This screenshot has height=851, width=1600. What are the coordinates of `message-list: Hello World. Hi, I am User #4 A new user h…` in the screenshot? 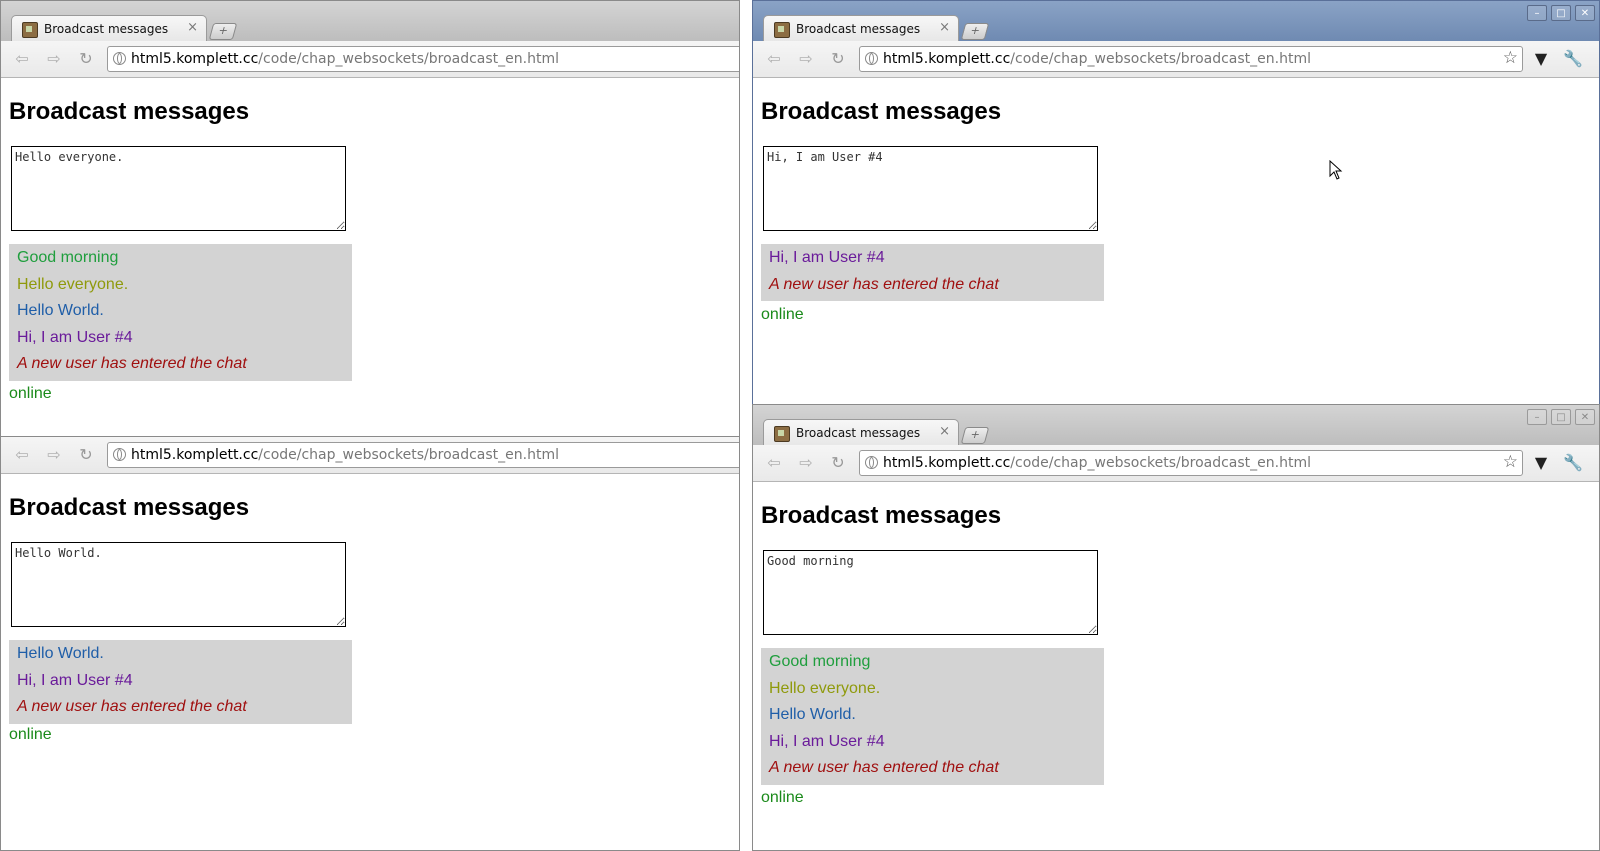 It's located at (180, 682).